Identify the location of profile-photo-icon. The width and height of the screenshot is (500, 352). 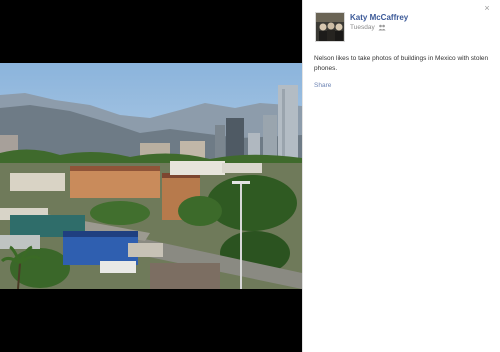
(330, 27).